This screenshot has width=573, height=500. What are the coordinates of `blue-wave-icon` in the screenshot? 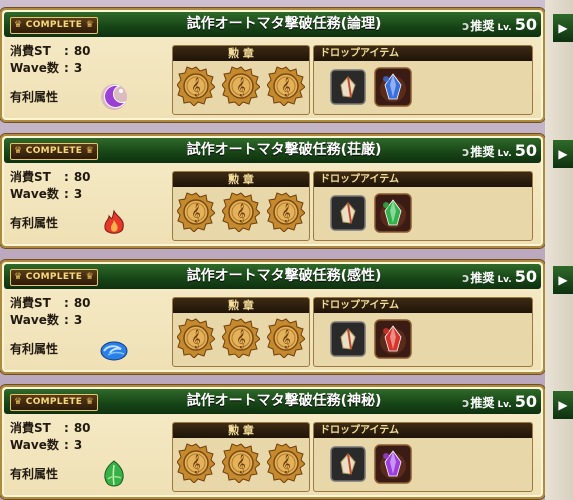 It's located at (114, 351).